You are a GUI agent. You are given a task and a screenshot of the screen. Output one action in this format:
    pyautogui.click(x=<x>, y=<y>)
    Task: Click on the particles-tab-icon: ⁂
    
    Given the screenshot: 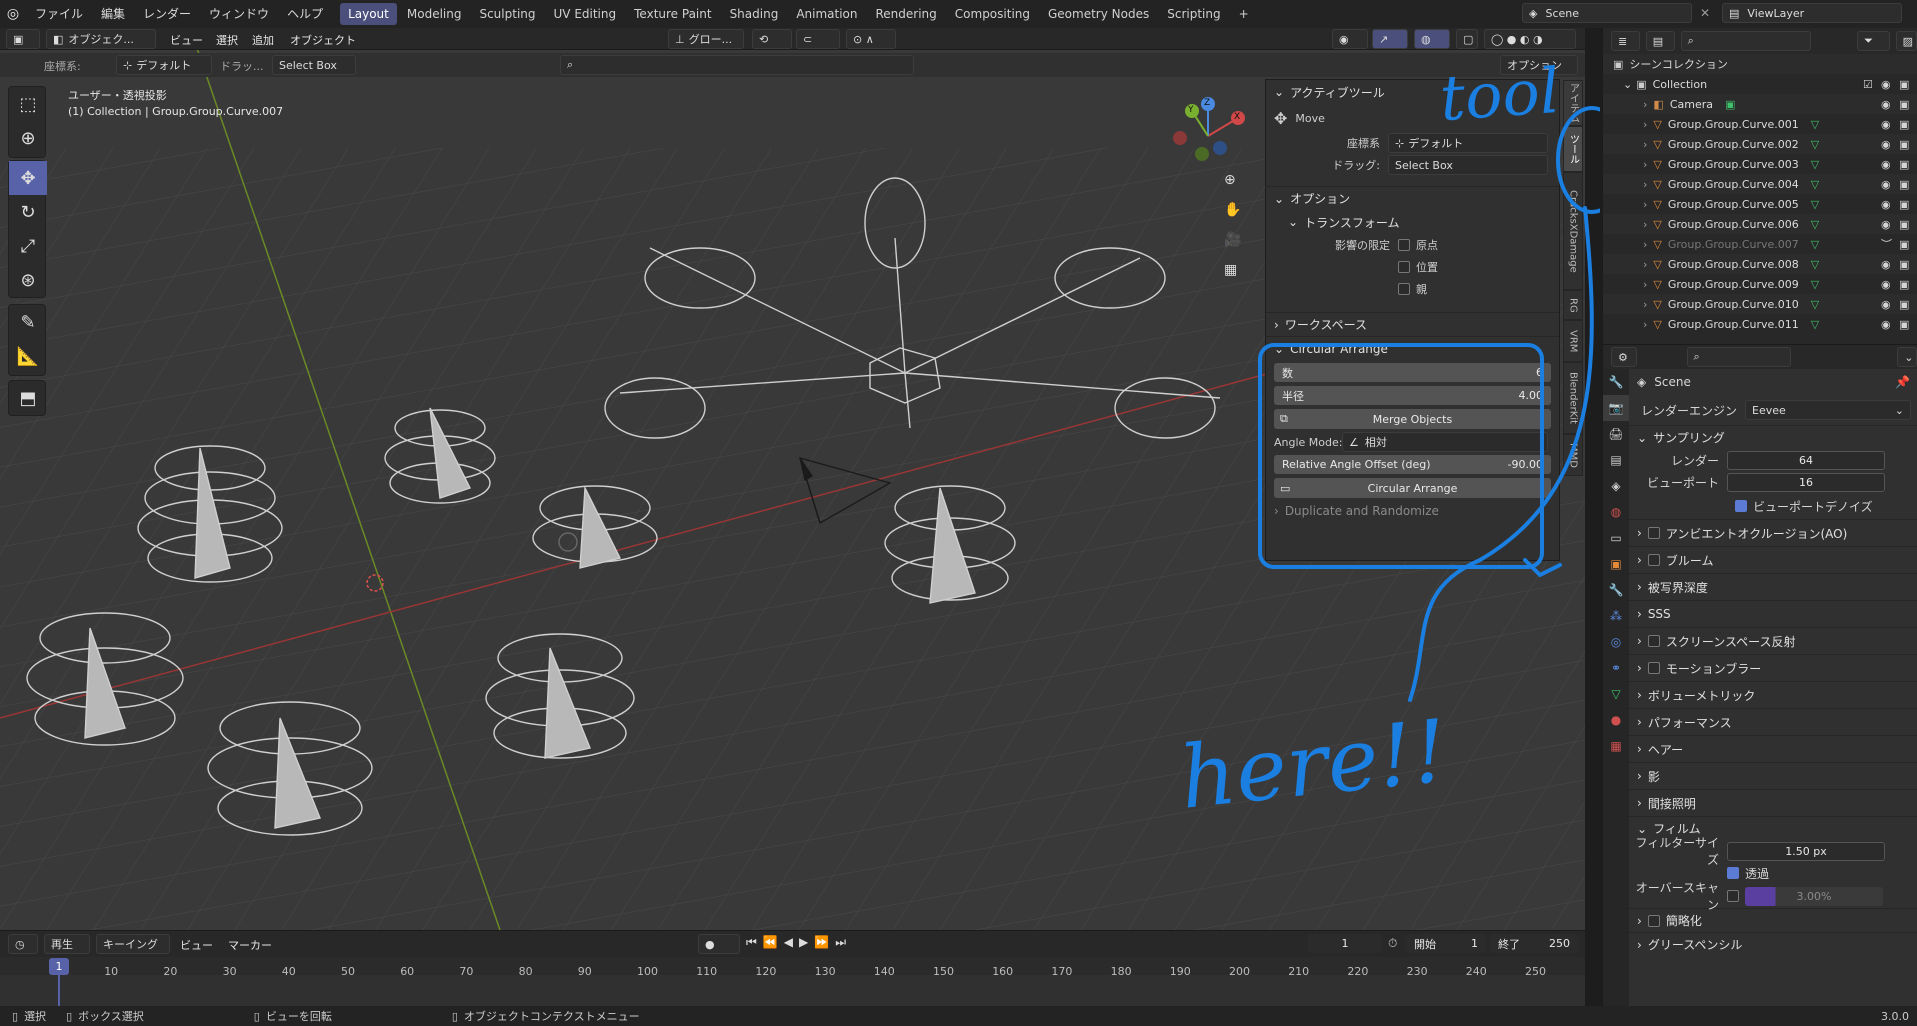 What is the action you would take?
    pyautogui.click(x=1616, y=616)
    